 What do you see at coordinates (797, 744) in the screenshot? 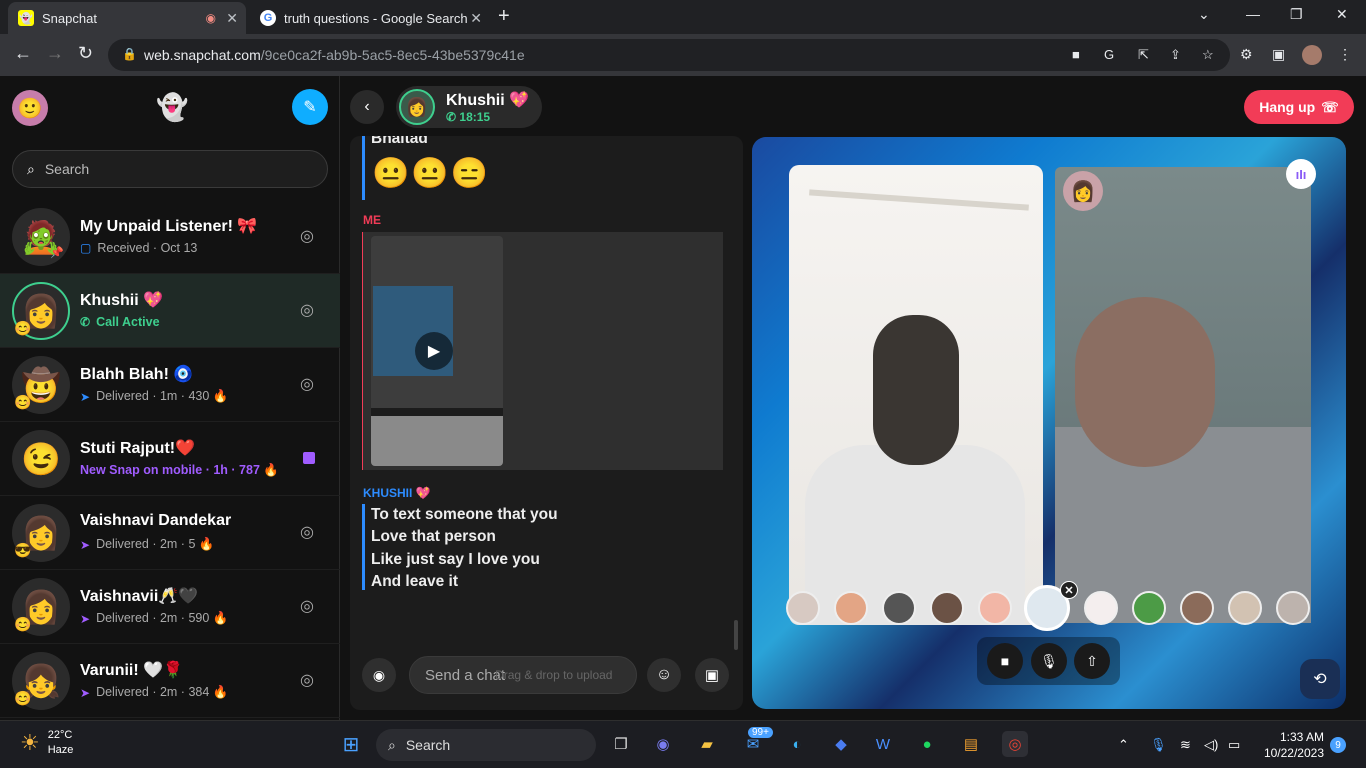
I see `edge-icon: ◐` at bounding box center [797, 744].